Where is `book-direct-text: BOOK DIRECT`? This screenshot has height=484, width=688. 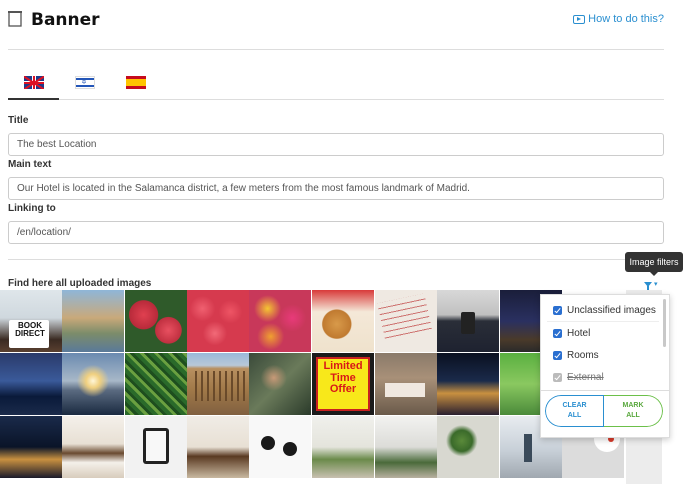 book-direct-text: BOOK DIRECT is located at coordinates (30, 330).